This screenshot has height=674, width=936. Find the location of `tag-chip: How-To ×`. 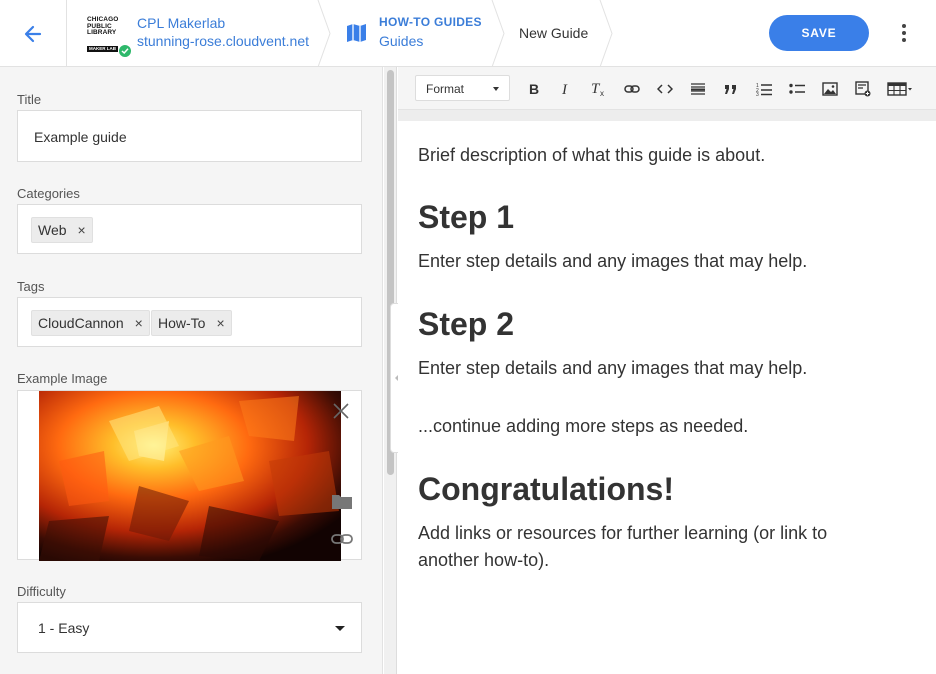

tag-chip: How-To × is located at coordinates (191, 323).